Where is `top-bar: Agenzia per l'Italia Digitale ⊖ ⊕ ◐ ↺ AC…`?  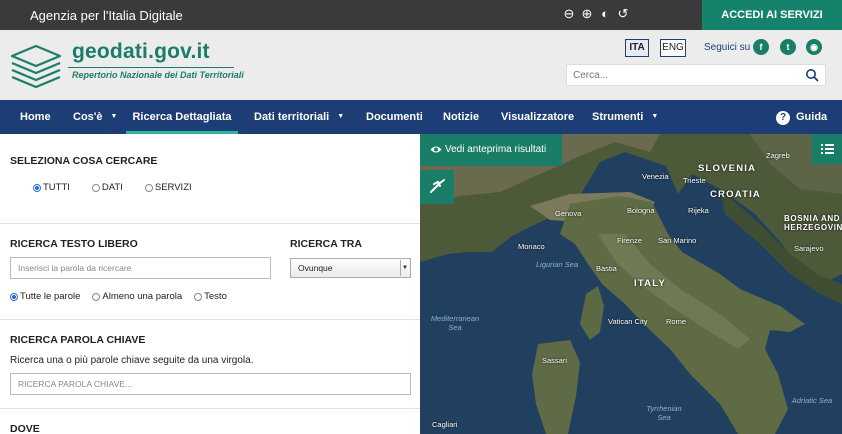 top-bar: Agenzia per l'Italia Digitale ⊖ ⊕ ◐ ↺ AC… is located at coordinates (421, 15).